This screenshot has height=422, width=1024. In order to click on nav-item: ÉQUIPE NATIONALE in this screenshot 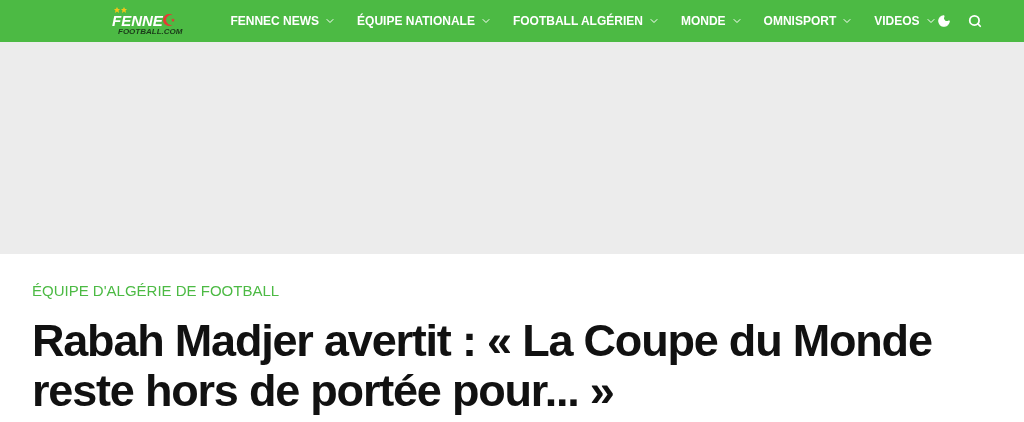, I will do `click(424, 21)`.